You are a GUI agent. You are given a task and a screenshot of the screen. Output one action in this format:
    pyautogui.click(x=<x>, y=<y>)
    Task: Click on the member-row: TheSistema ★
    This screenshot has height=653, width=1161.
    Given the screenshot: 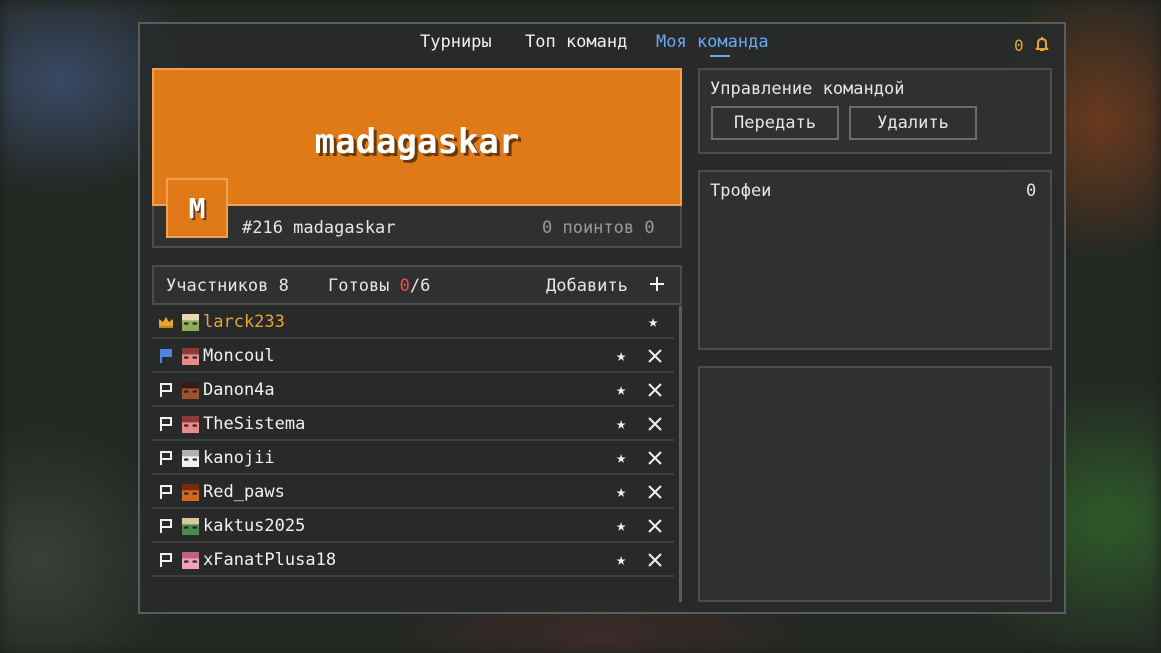 What is the action you would take?
    pyautogui.click(x=413, y=424)
    